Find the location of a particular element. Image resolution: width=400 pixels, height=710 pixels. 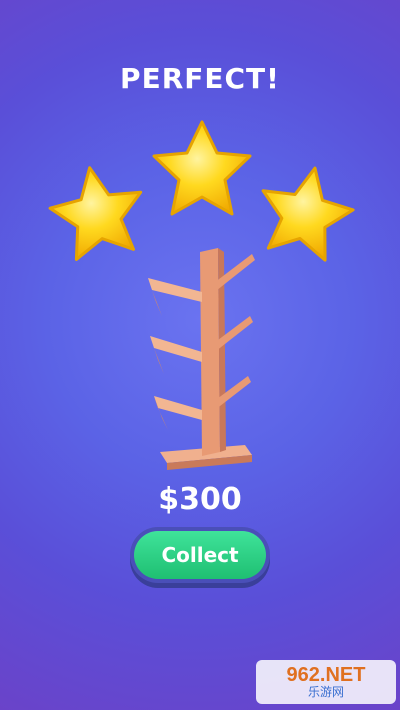

watermark-logo-text: 962.NET is located at coordinates (326, 675).